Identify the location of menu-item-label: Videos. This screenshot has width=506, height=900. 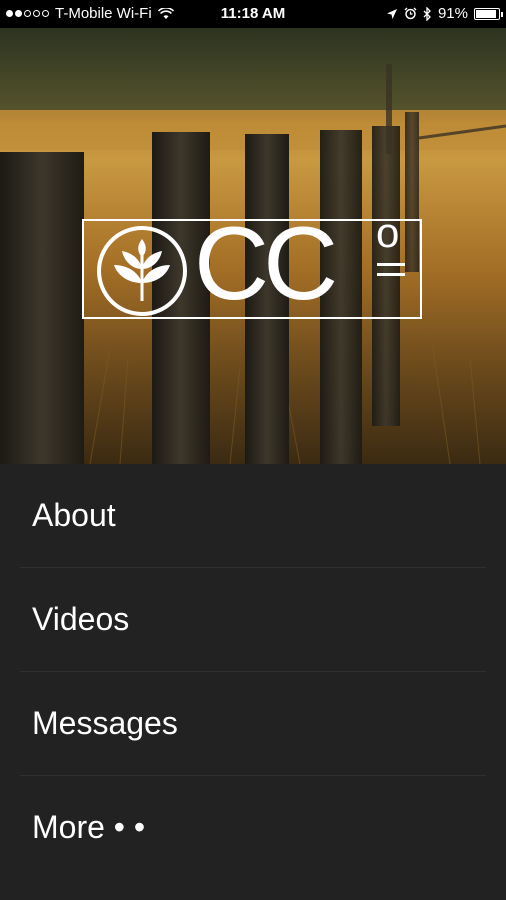
(81, 619).